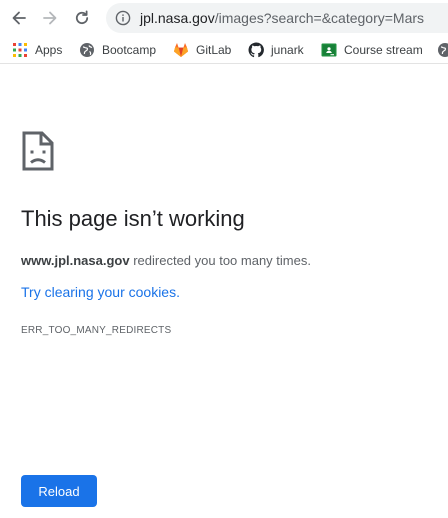 Image resolution: width=448 pixels, height=518 pixels. I want to click on bookmark-overflow, so click(442, 50).